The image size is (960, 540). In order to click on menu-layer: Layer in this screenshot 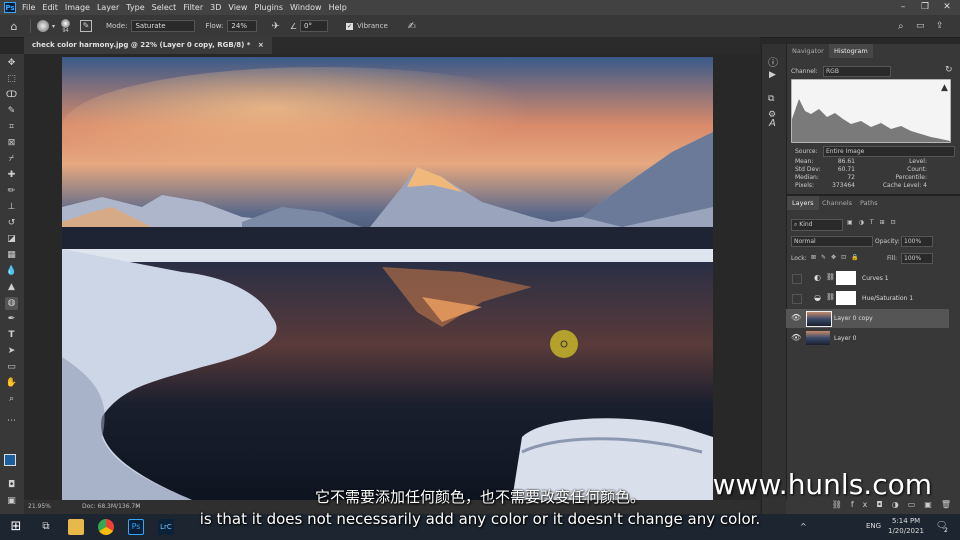, I will do `click(108, 7)`.